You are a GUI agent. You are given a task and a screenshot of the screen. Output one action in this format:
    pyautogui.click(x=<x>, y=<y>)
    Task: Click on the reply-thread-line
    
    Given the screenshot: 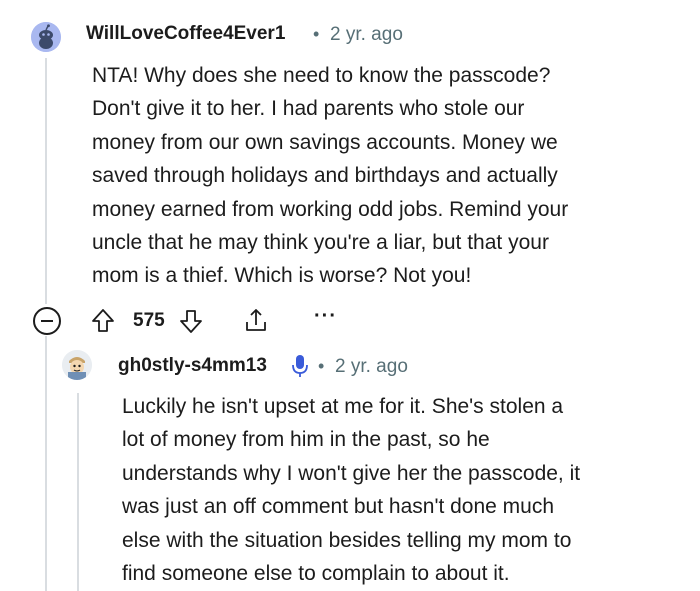 What is the action you would take?
    pyautogui.click(x=78, y=492)
    